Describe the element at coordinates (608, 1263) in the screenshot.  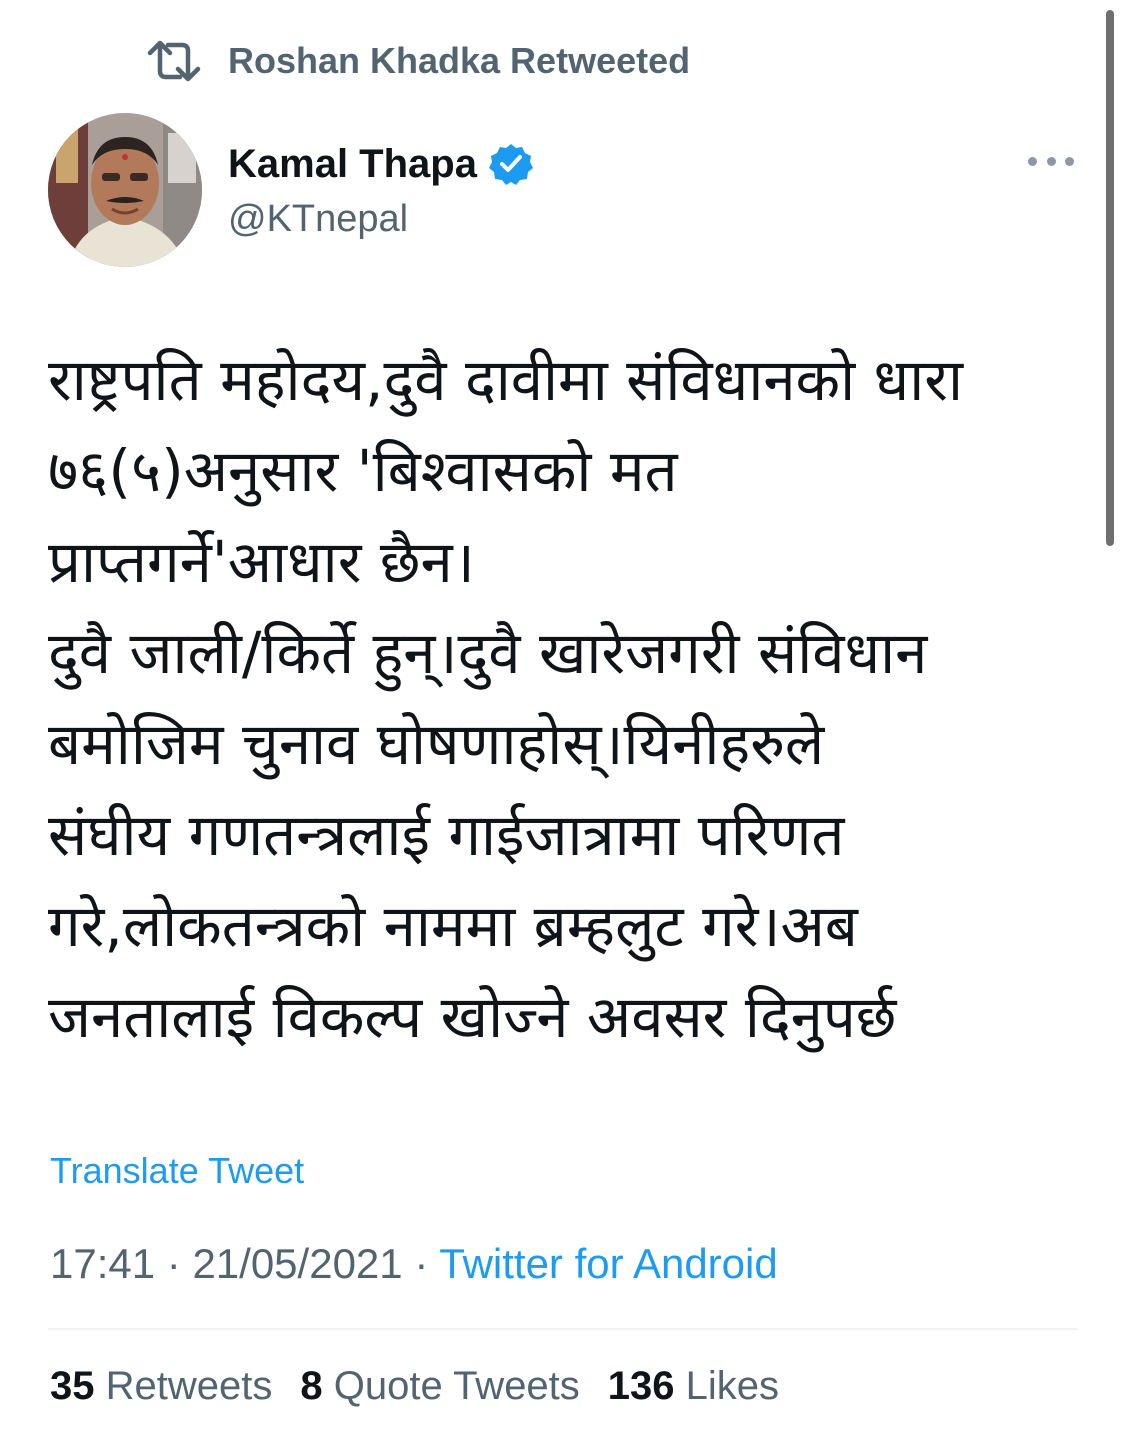
I see `tweet-source-link: Twitter for Android` at that location.